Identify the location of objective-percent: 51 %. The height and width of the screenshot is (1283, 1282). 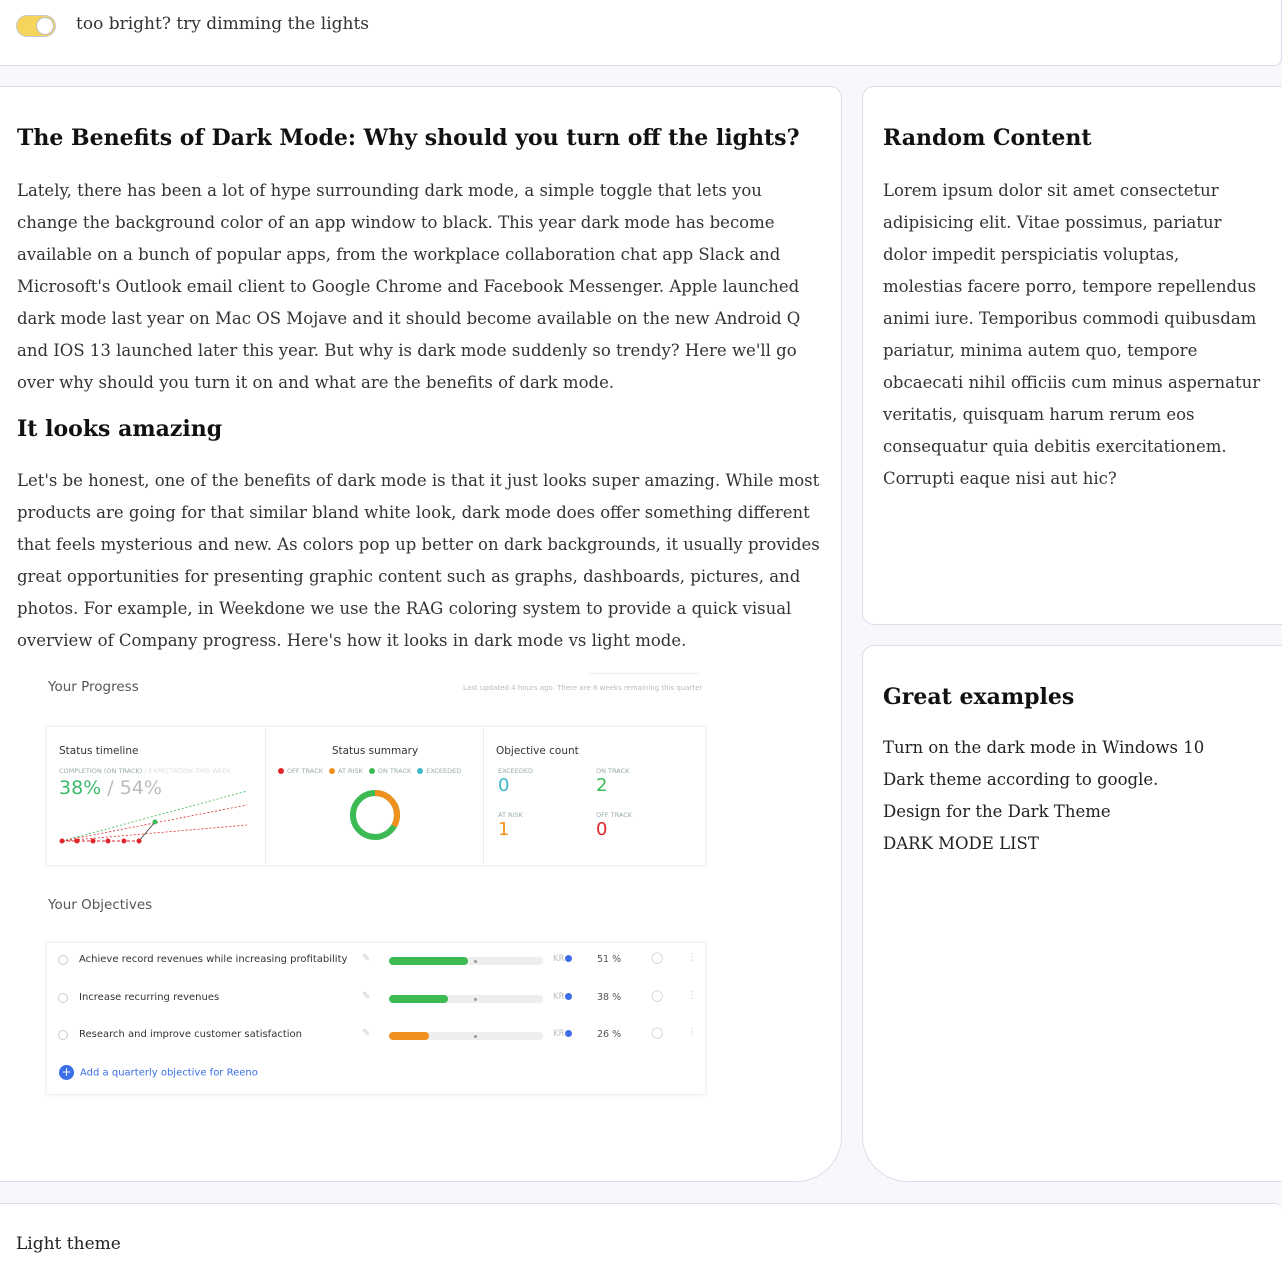
(609, 959).